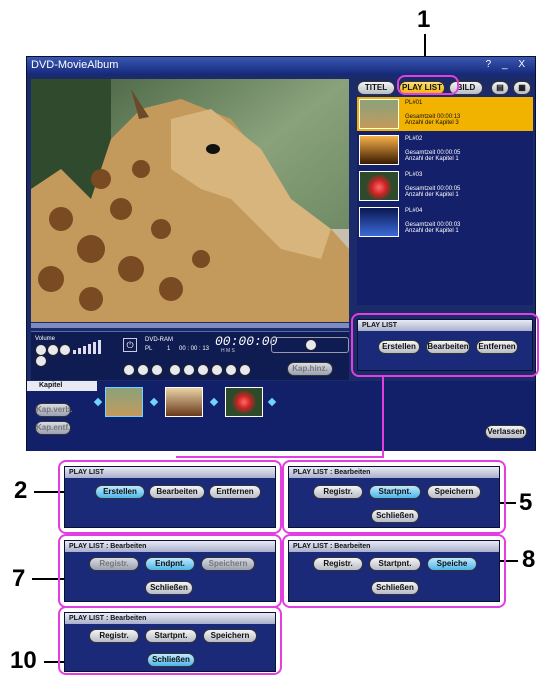 This screenshot has width=546, height=675. Describe the element at coordinates (130, 345) in the screenshot. I see `power-icon: ⏻` at that location.